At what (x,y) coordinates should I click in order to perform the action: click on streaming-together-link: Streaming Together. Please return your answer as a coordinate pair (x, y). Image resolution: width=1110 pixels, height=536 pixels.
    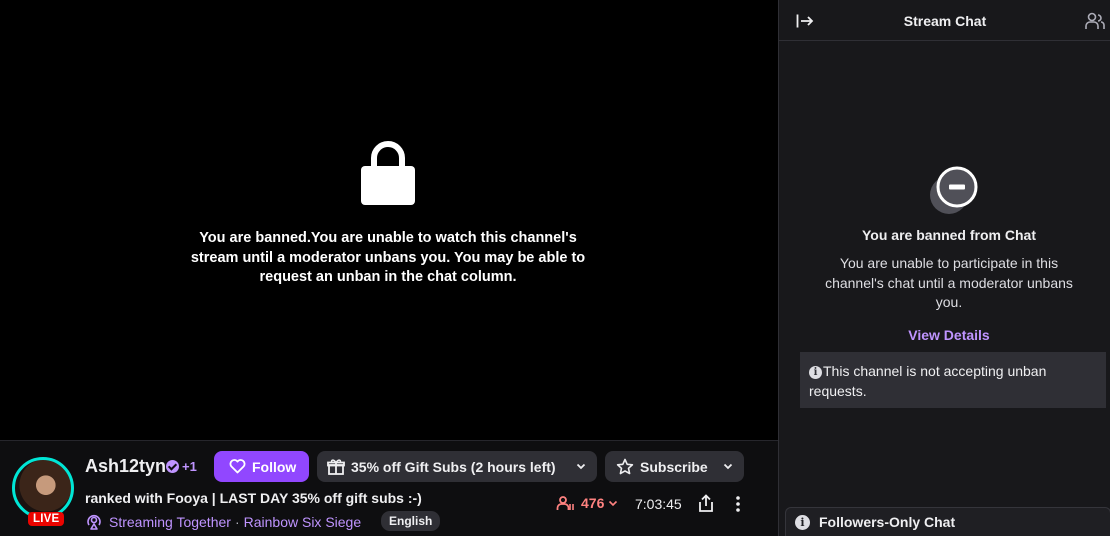
    Looking at the image, I should click on (170, 522).